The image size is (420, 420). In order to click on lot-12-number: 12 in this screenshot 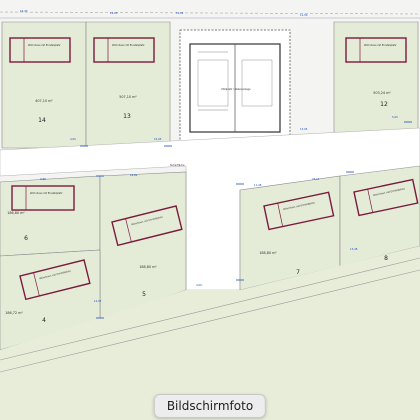, I will do `click(384, 104)`.